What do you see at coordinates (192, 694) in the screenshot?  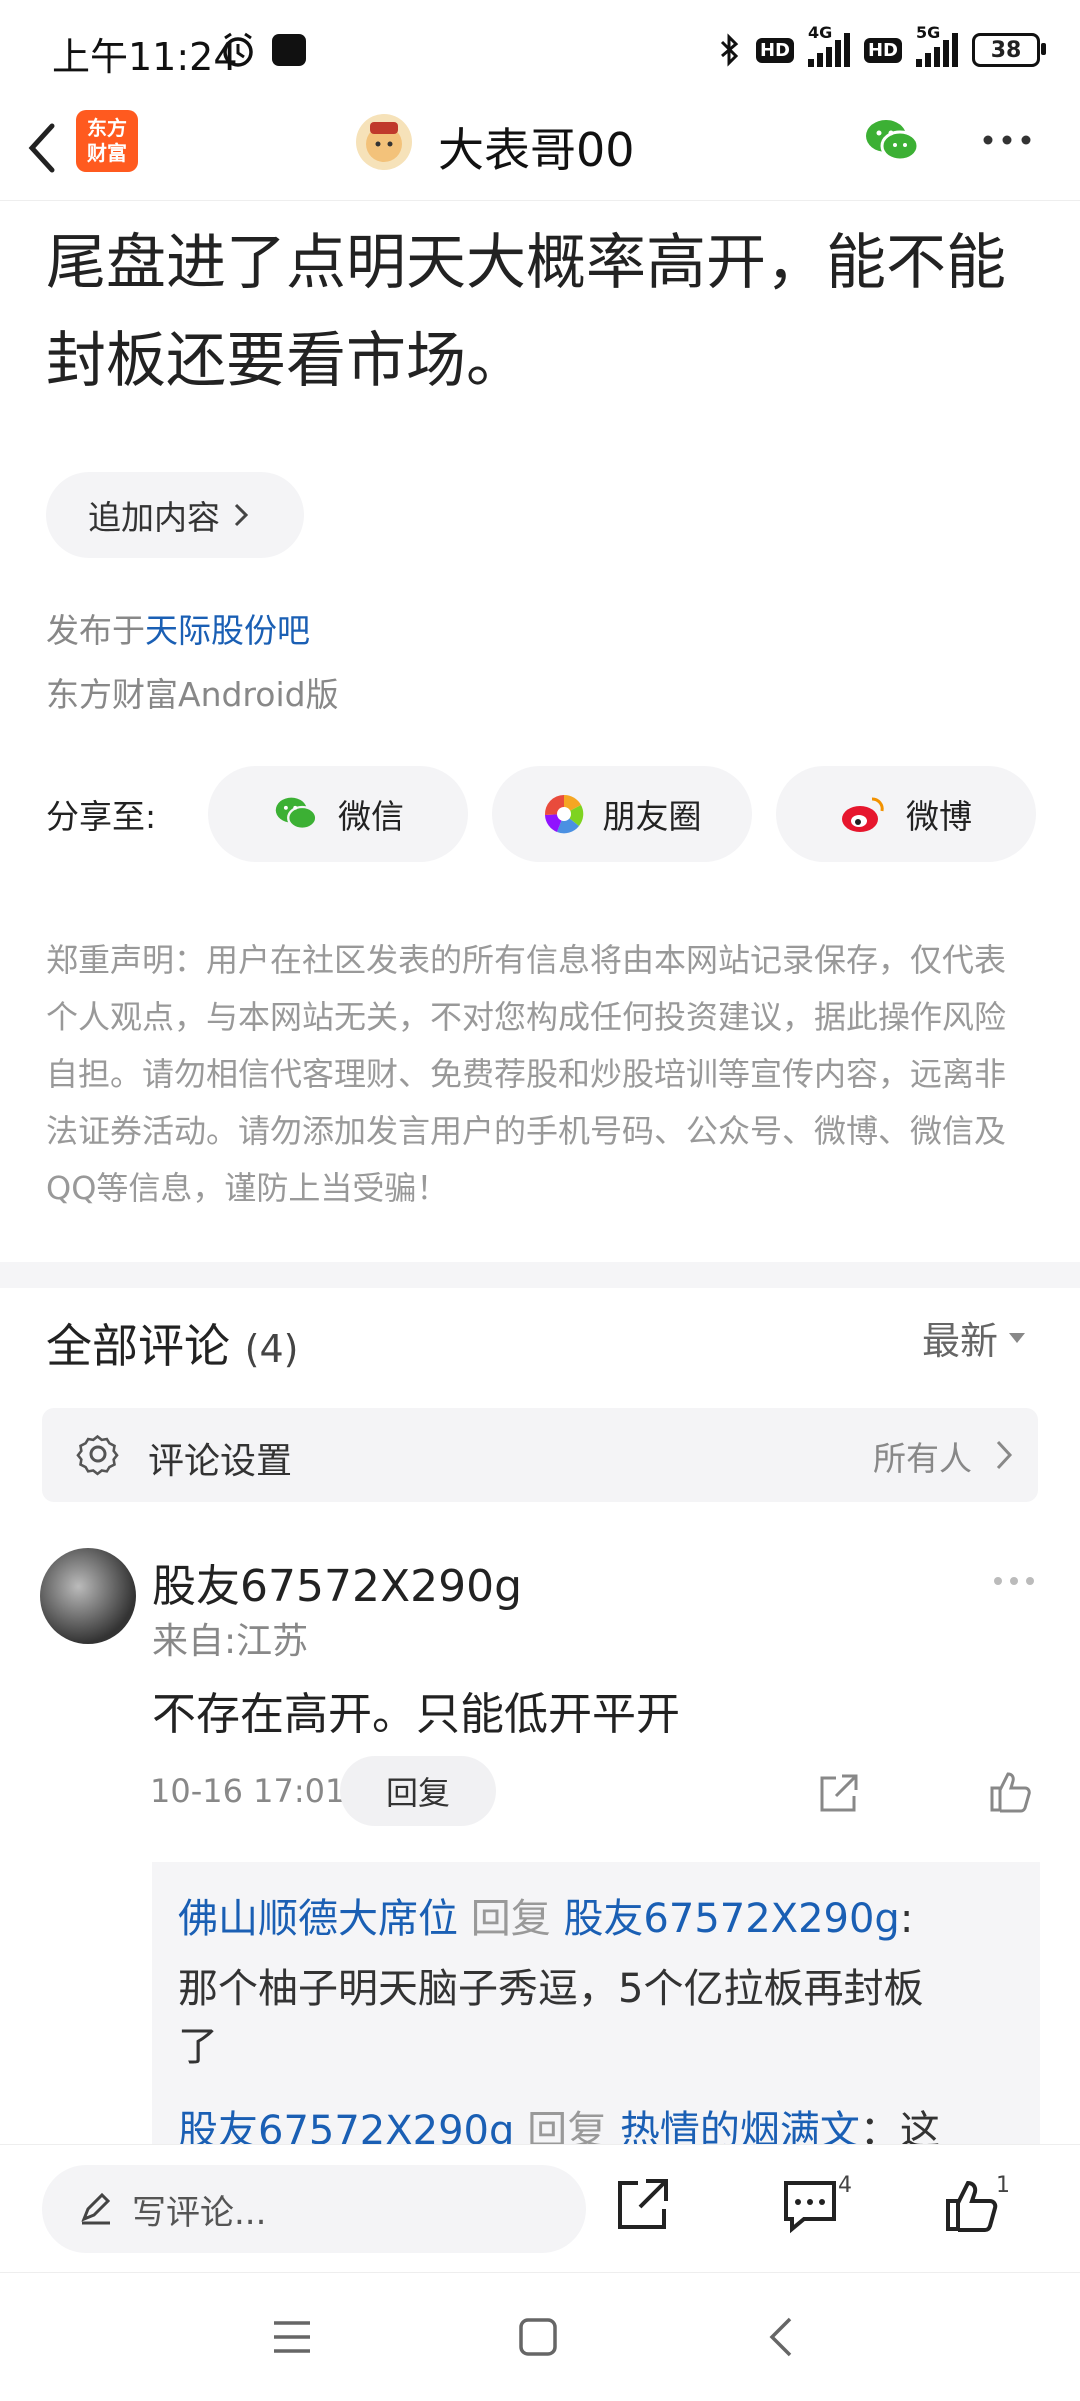 I see `post-client: 东方财富Android版` at bounding box center [192, 694].